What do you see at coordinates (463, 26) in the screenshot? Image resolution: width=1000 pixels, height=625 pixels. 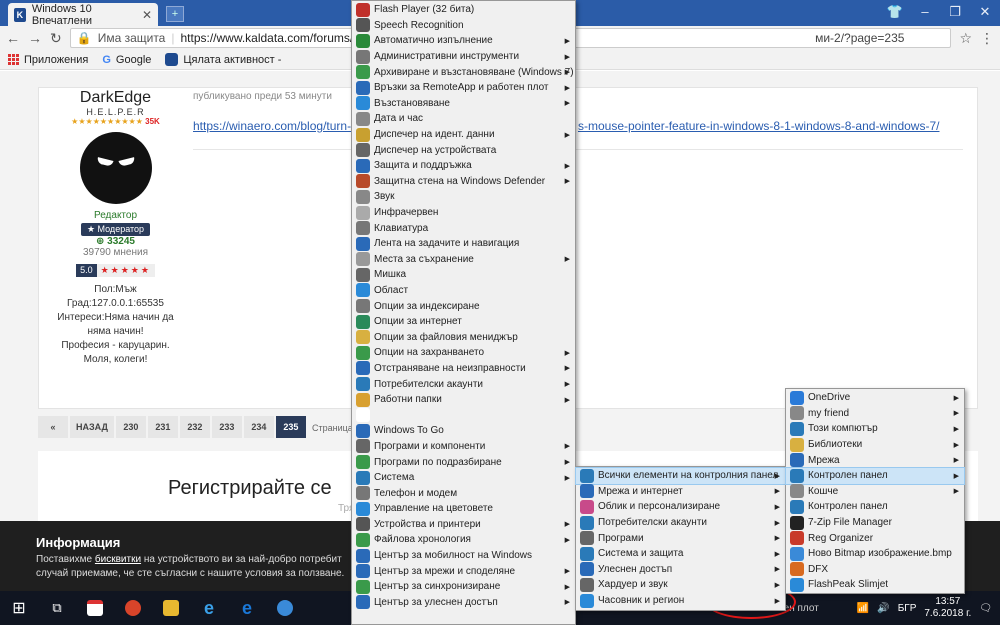 I see `menu-item: Speech Recognition` at bounding box center [463, 26].